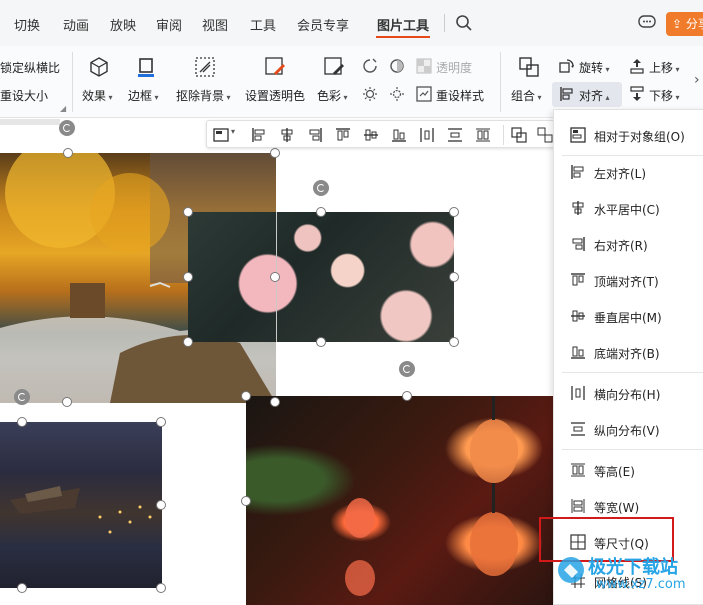  What do you see at coordinates (628, 244) in the screenshot?
I see `menu-item-align-right: 右对齐(R)` at bounding box center [628, 244].